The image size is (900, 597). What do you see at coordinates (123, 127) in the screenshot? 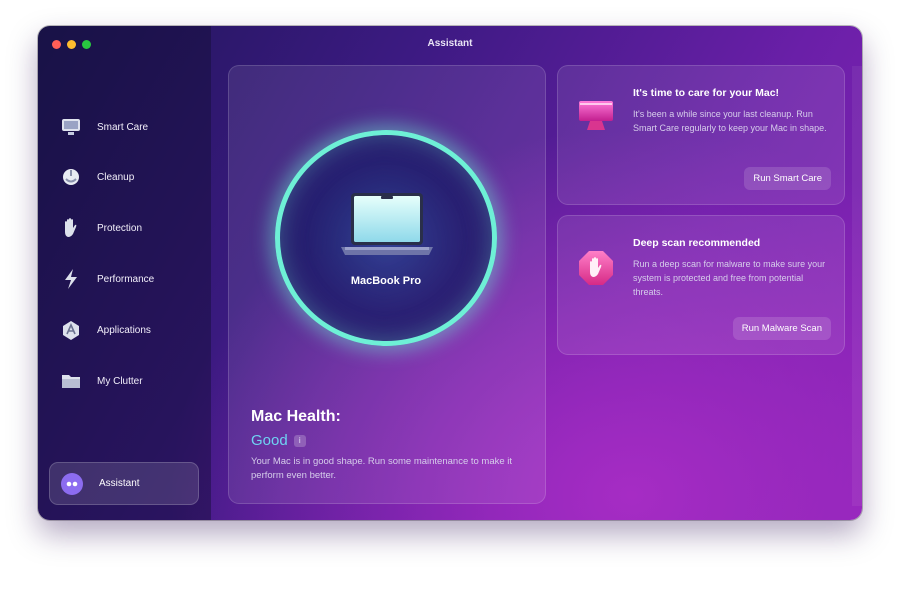
I see `sidebar-item-label: Smart Care` at bounding box center [123, 127].